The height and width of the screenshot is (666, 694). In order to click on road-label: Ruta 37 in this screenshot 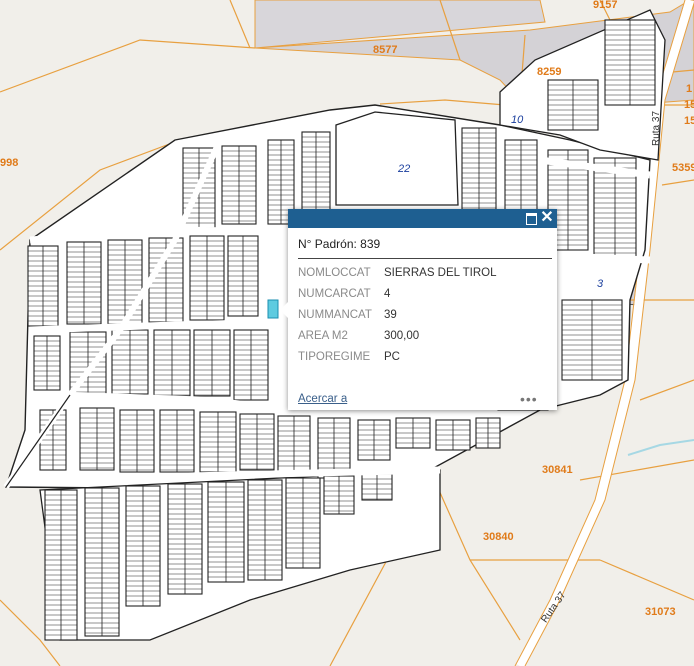, I will do `click(656, 128)`.